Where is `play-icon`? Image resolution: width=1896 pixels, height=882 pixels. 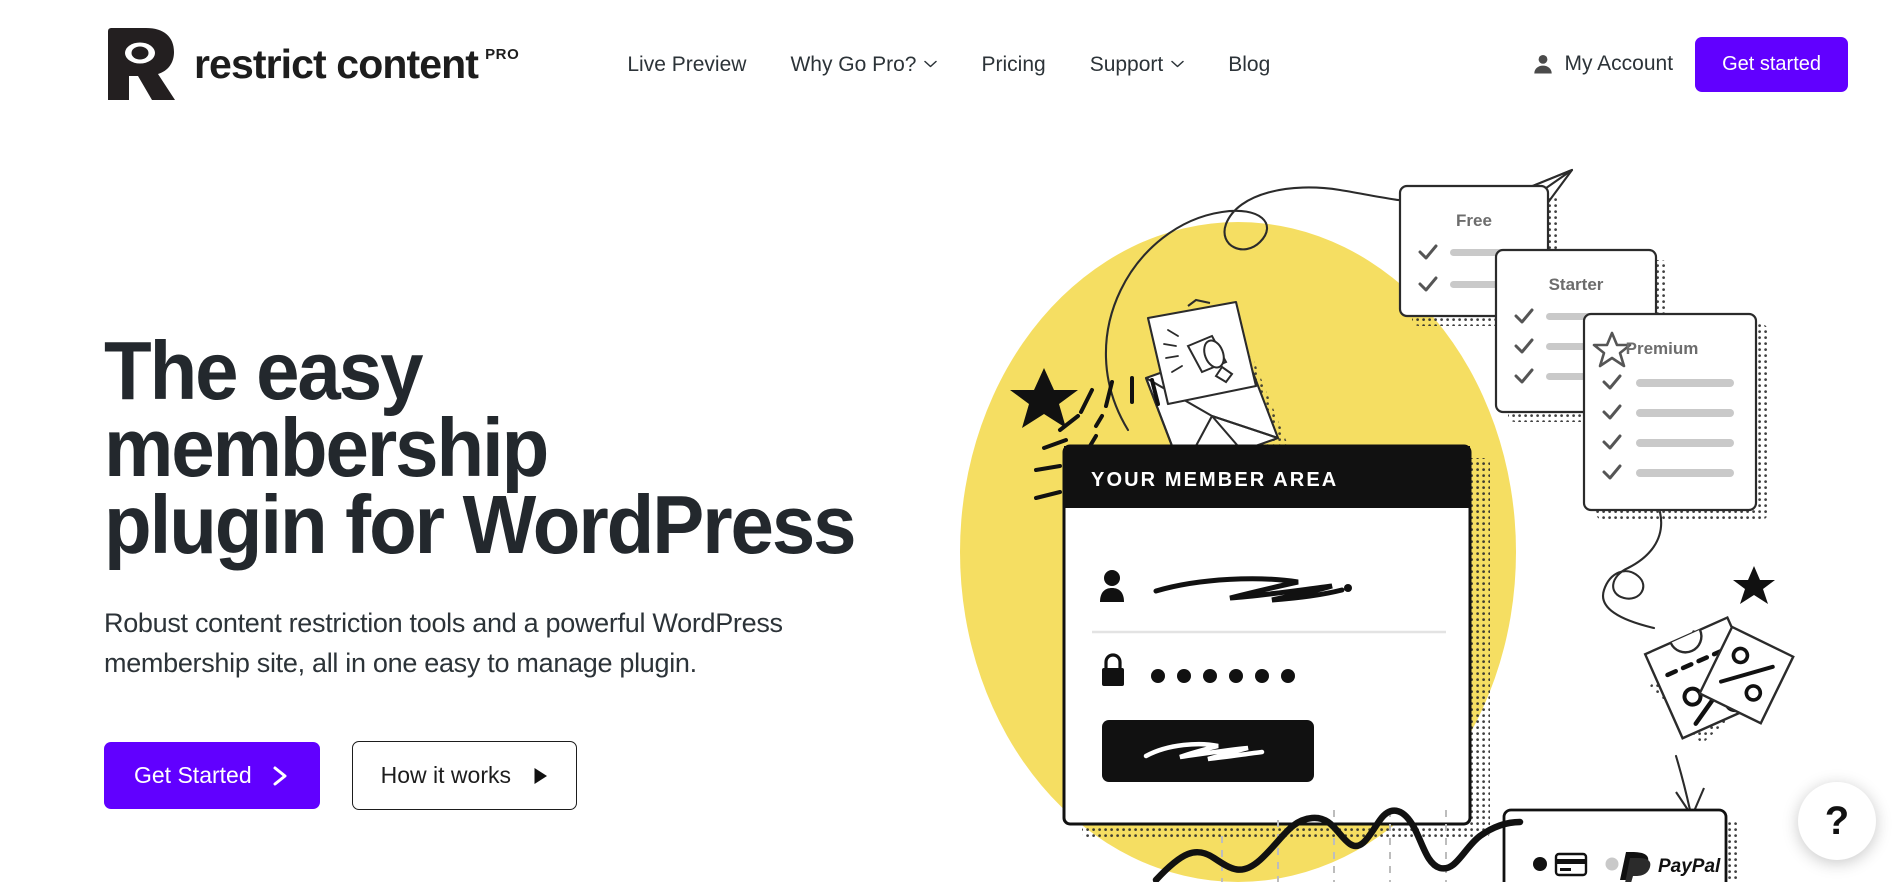 play-icon is located at coordinates (540, 775).